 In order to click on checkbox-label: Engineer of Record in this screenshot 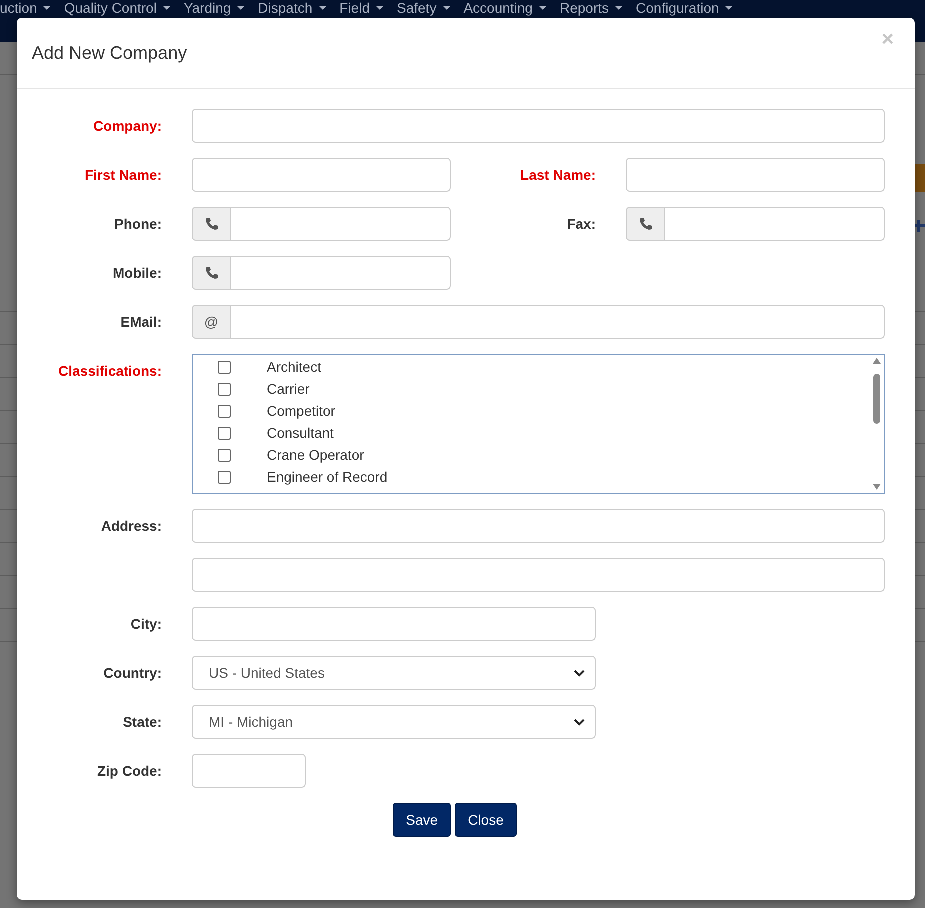, I will do `click(327, 477)`.